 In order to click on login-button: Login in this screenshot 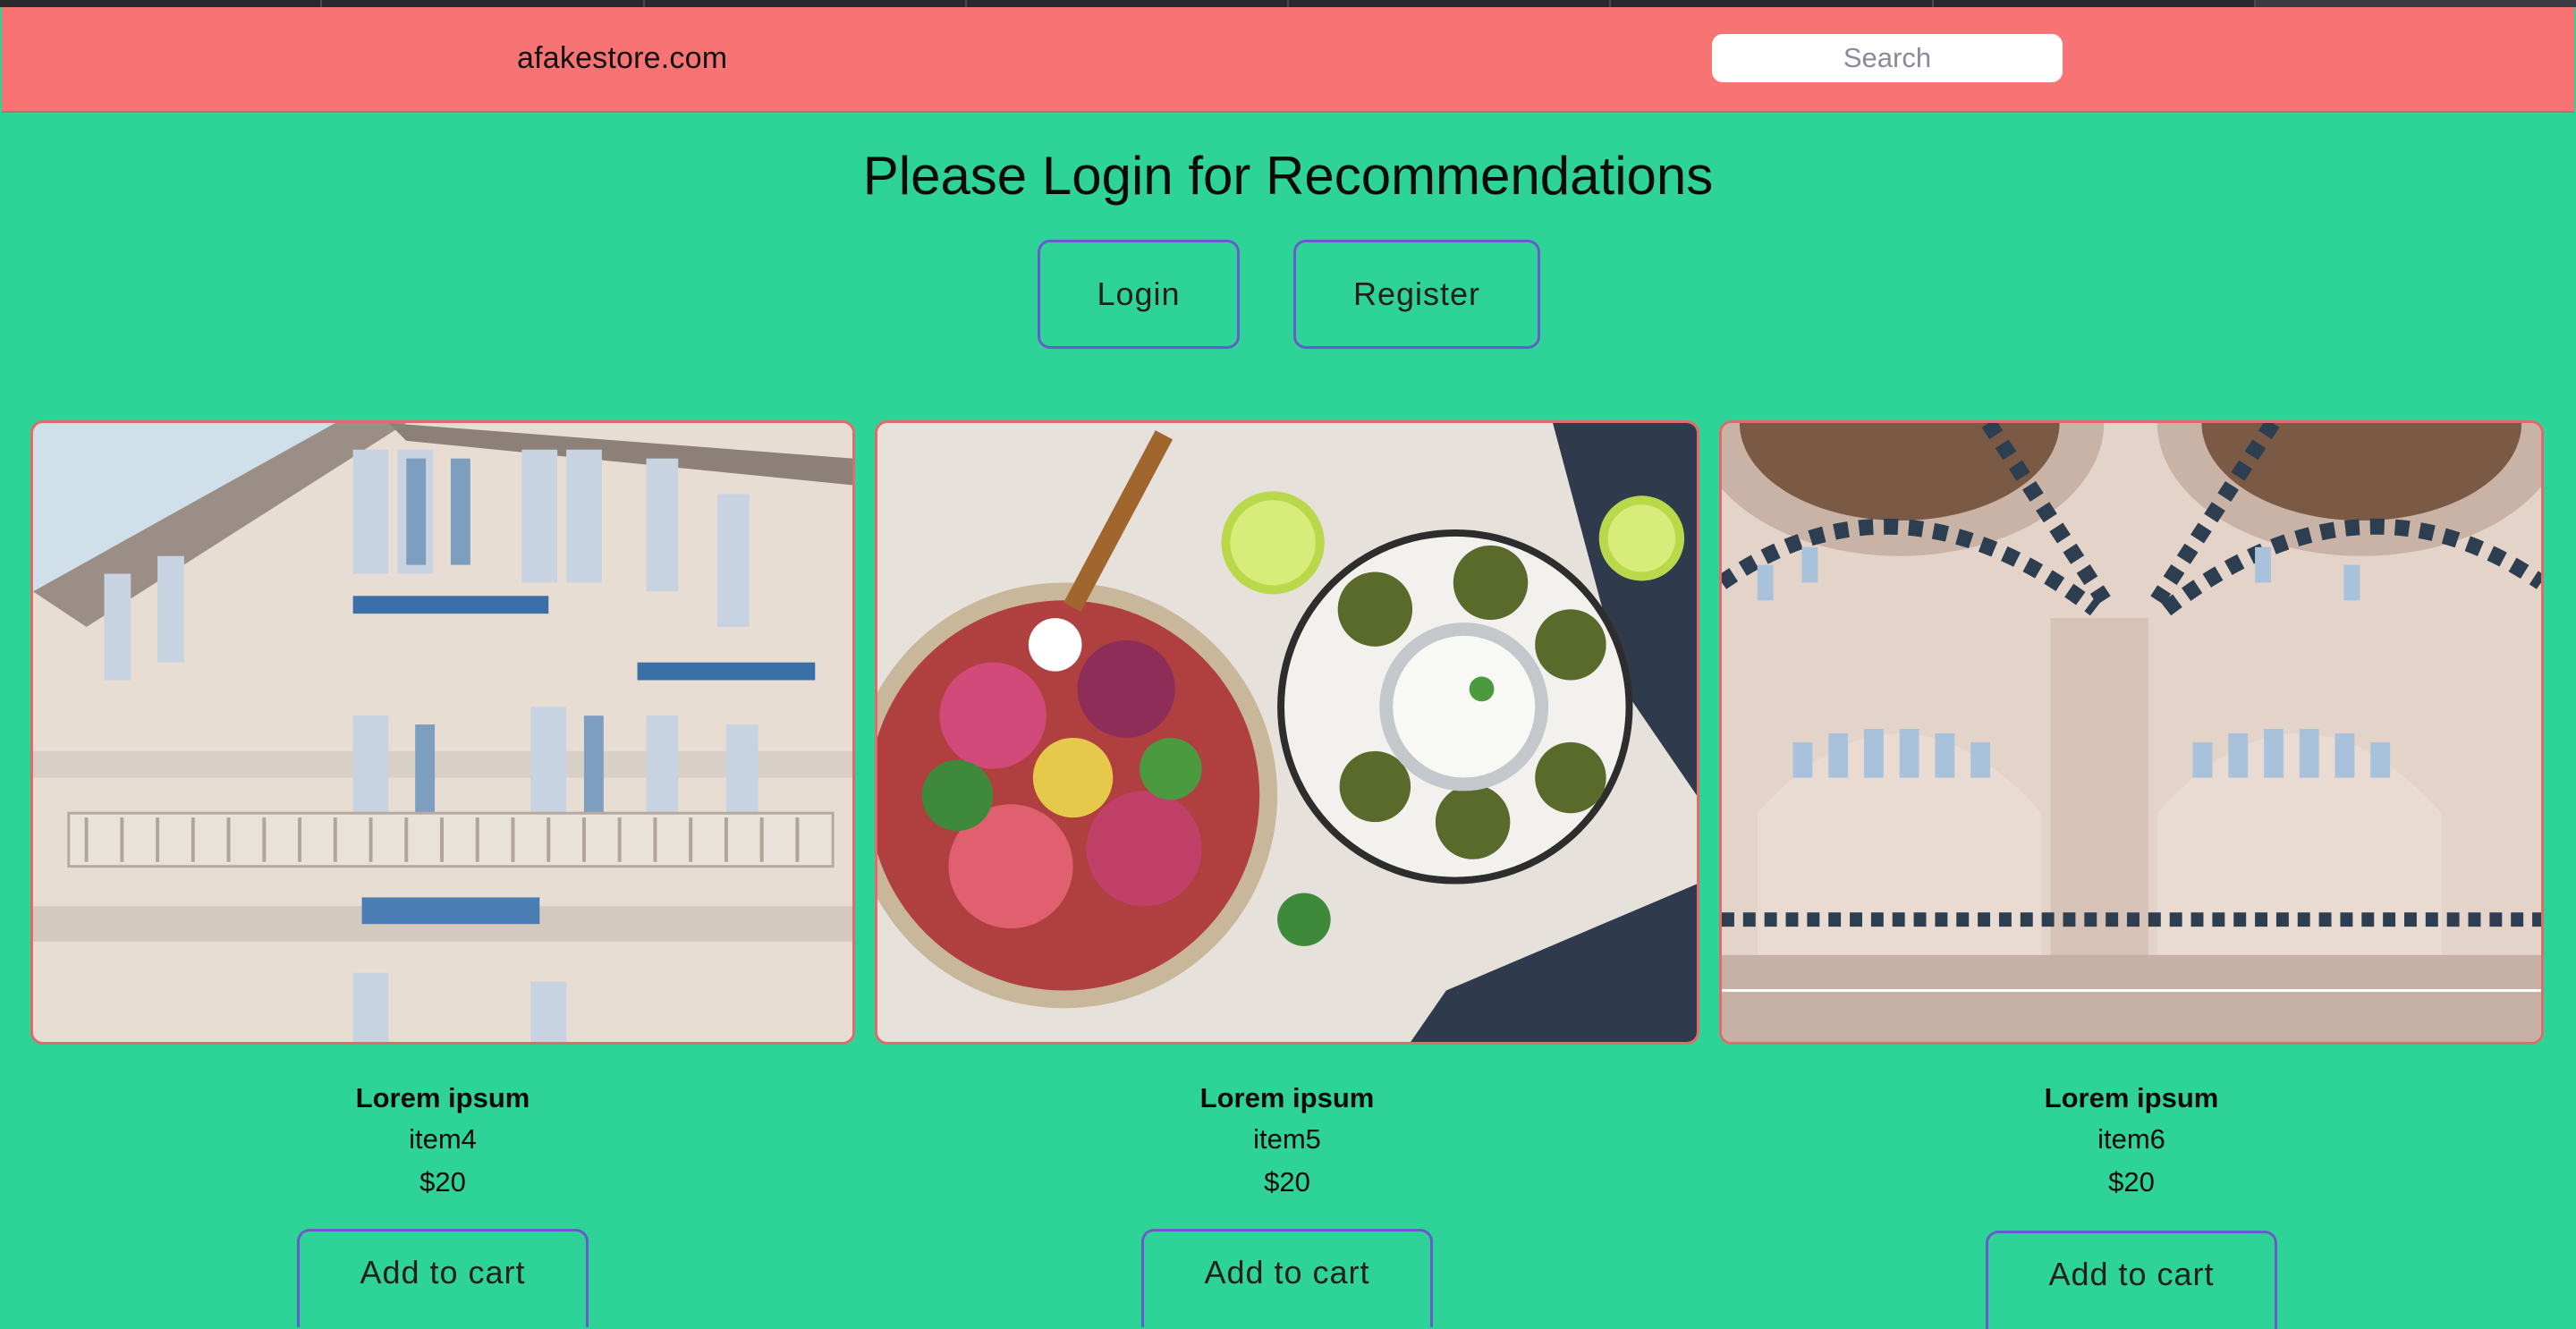, I will do `click(1139, 294)`.